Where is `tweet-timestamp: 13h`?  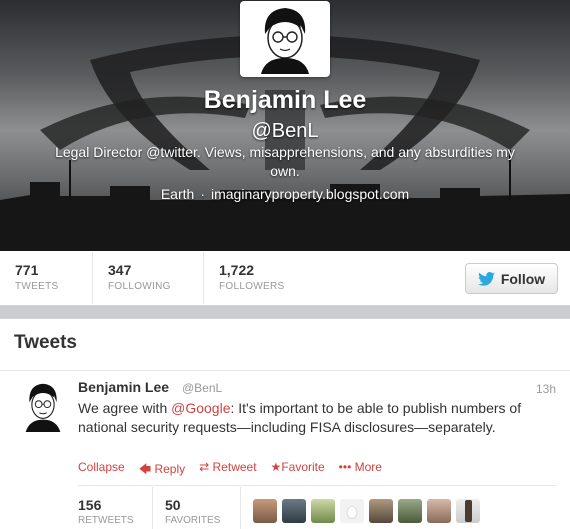
tweet-timestamp: 13h is located at coordinates (546, 389).